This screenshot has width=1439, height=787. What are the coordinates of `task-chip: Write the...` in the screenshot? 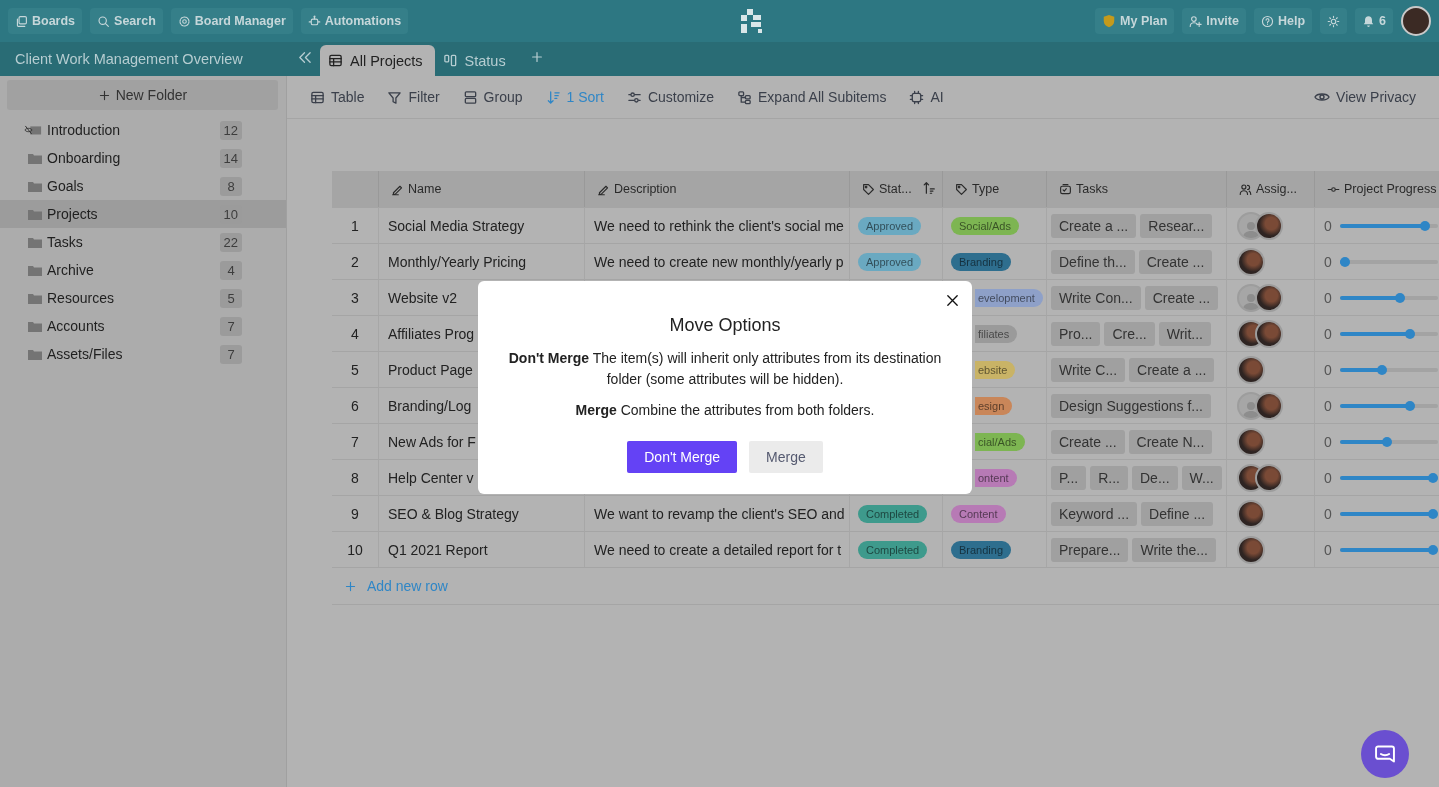 It's located at (1174, 549).